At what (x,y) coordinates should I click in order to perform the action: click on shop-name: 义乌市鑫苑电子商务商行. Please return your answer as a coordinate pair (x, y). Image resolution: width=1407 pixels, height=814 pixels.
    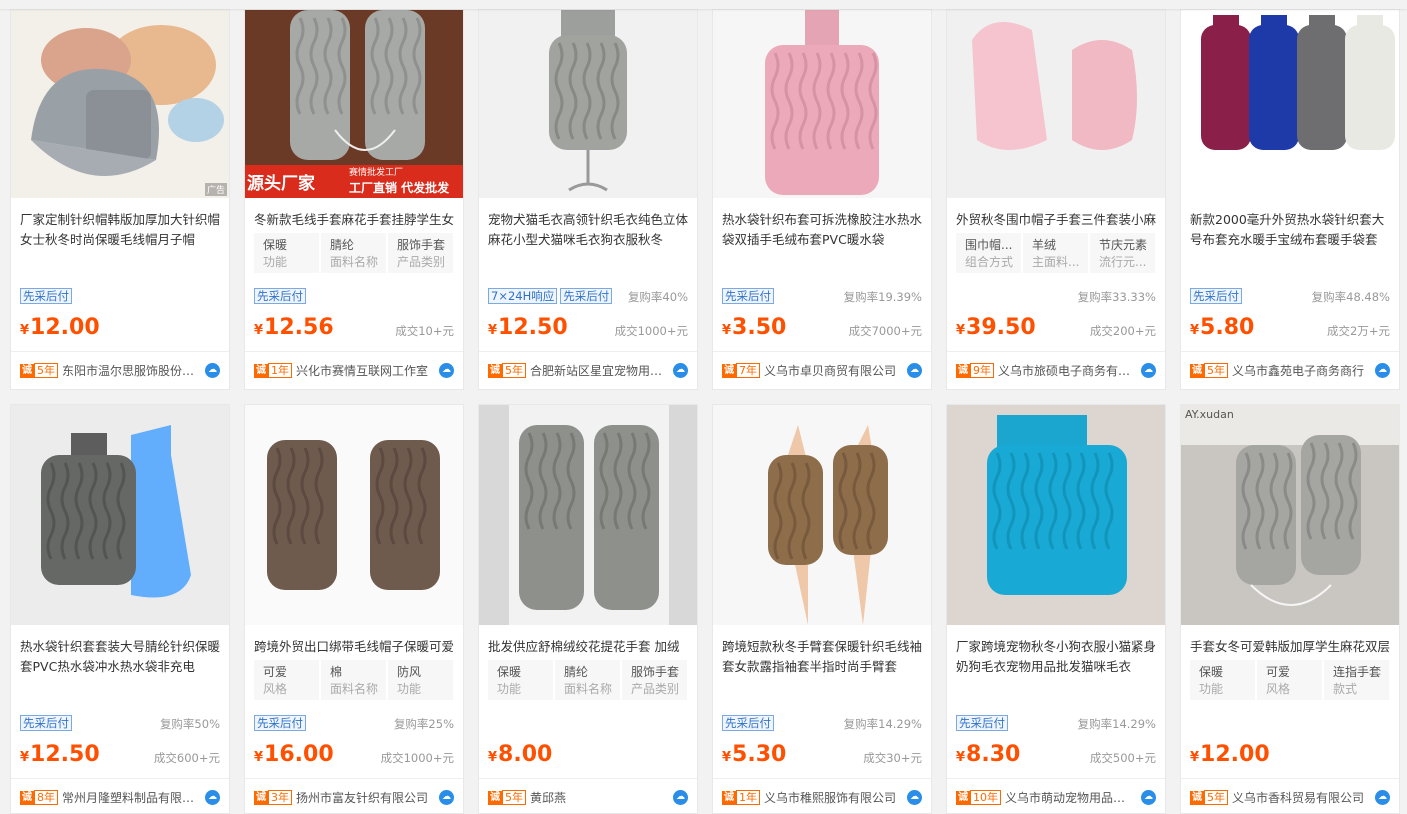
    Looking at the image, I should click on (1301, 370).